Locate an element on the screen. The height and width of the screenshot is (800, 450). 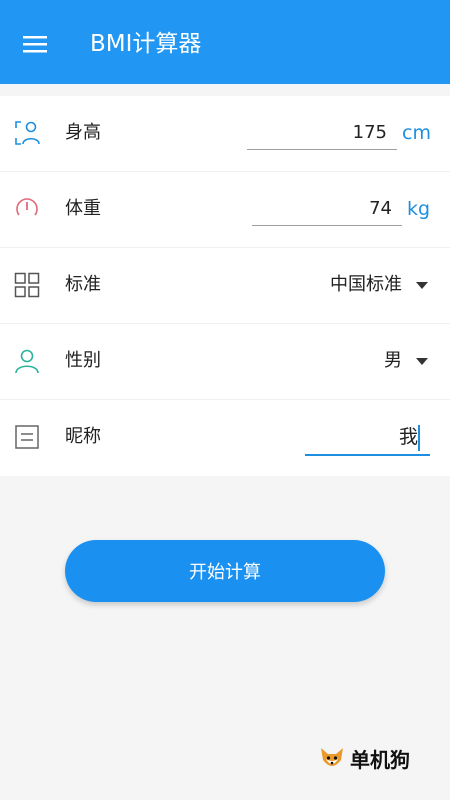
nickname-input: 我 is located at coordinates (367, 439).